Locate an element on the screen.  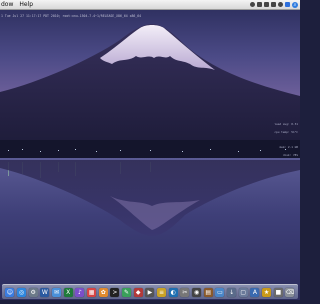
status-tray: ⌕ is located at coordinates (274, 4).